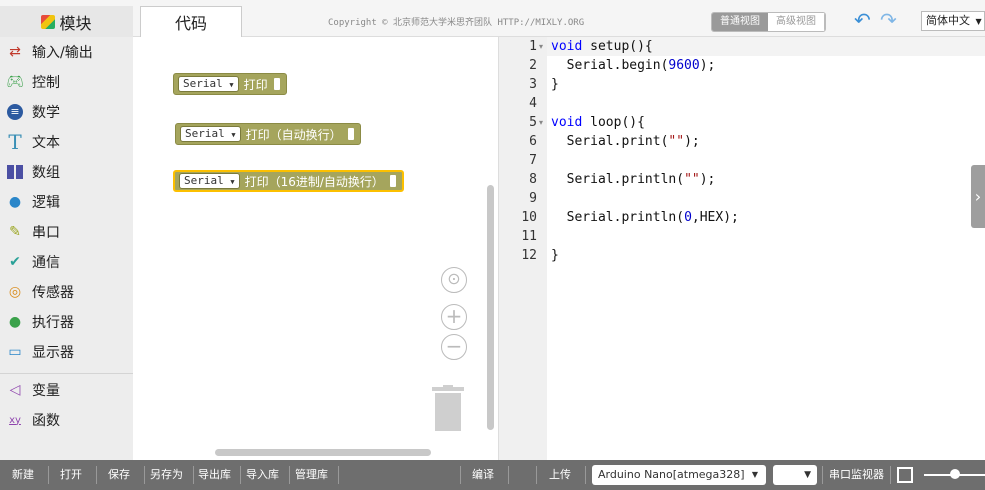 The height and width of the screenshot is (490, 985). I want to click on category-text: T 文本, so click(66, 142).